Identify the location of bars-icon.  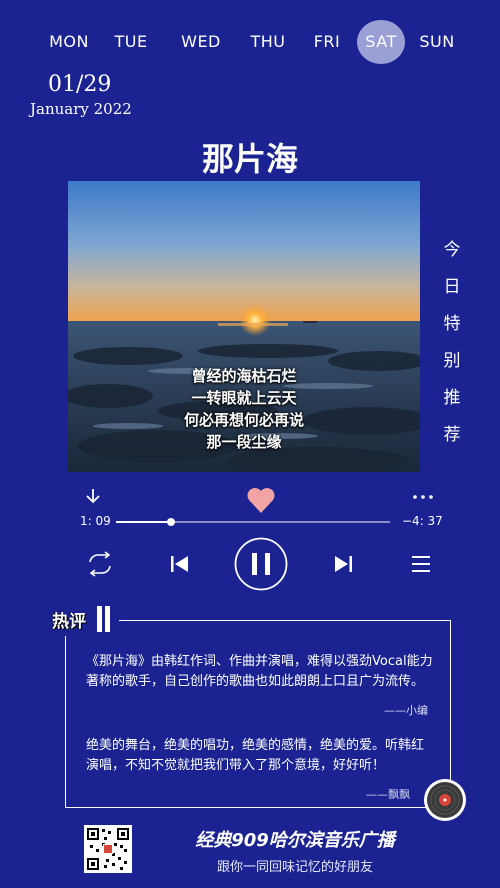
(105, 619).